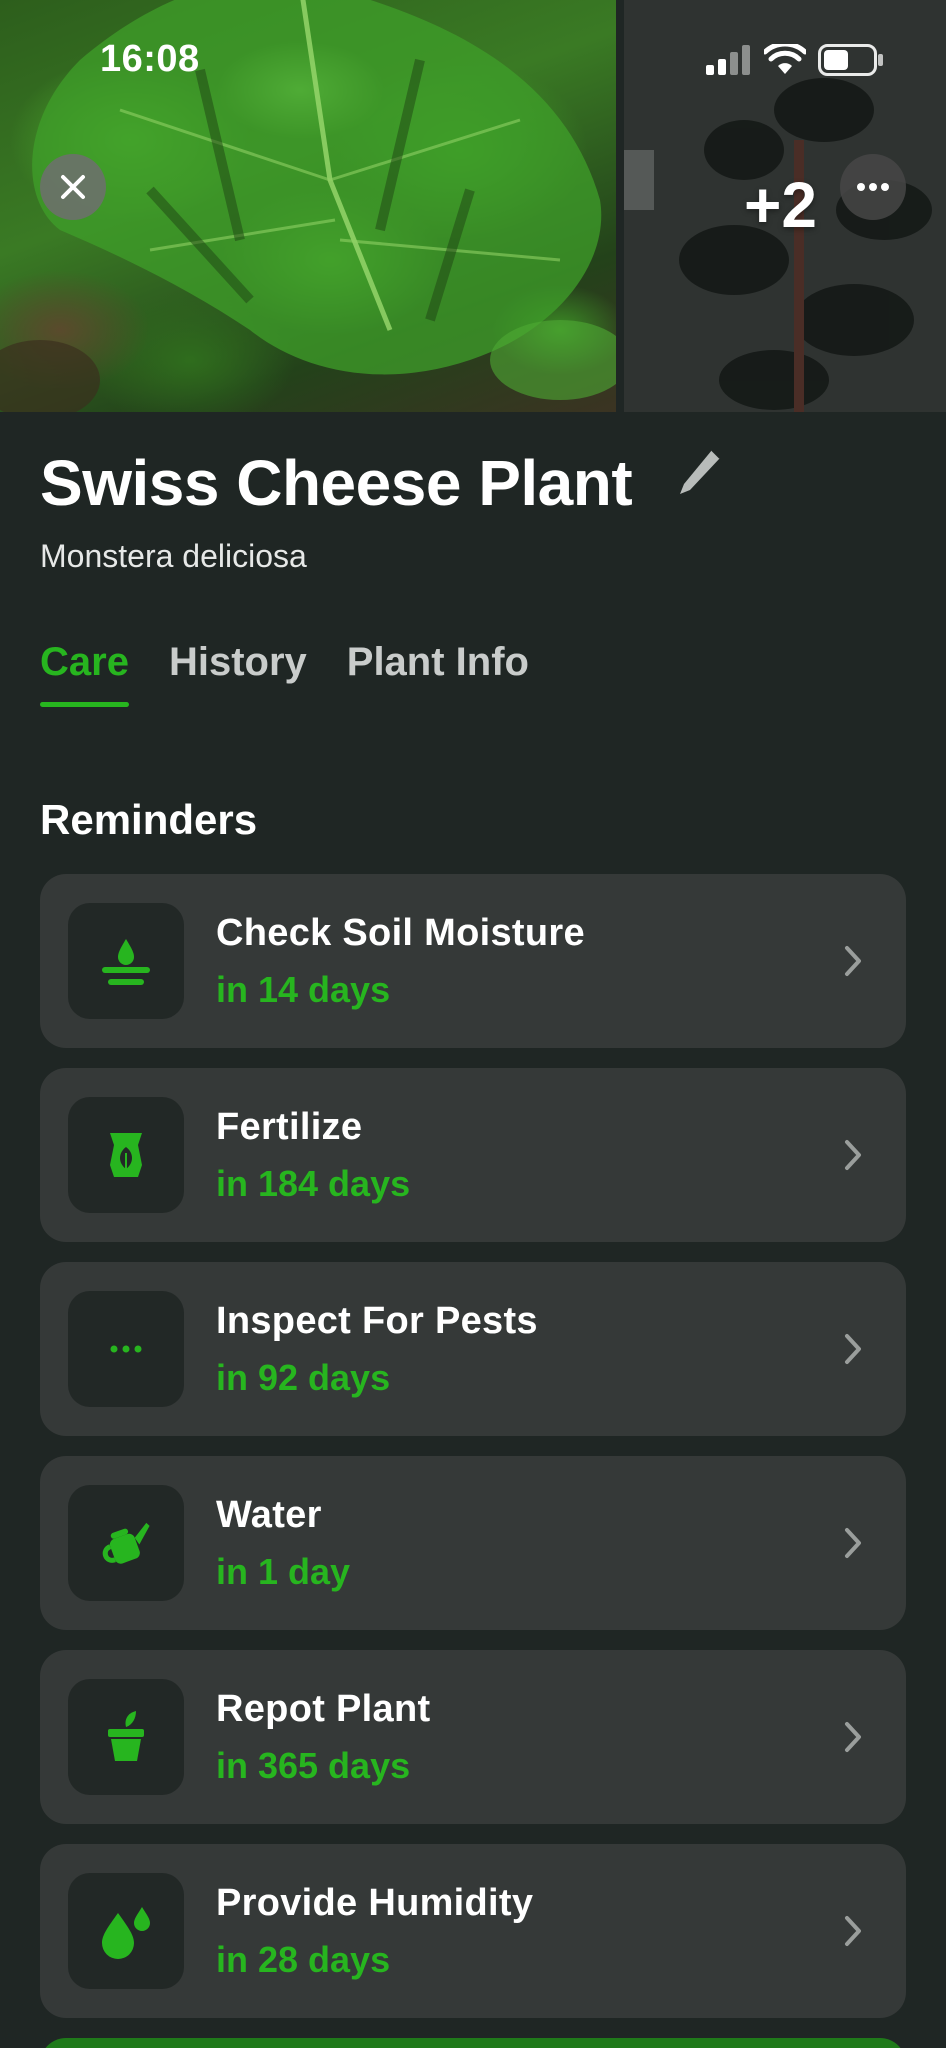 Image resolution: width=946 pixels, height=2048 pixels. I want to click on soil-moisture-icon, so click(126, 962).